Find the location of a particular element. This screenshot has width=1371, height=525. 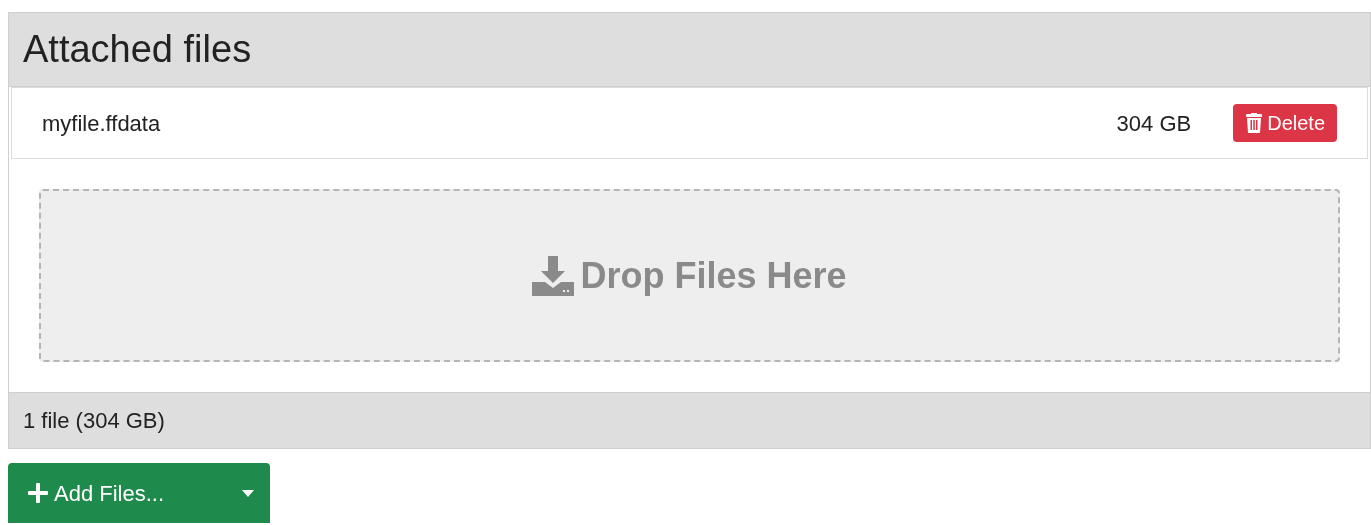

delete-button: Delete is located at coordinates (1285, 123).